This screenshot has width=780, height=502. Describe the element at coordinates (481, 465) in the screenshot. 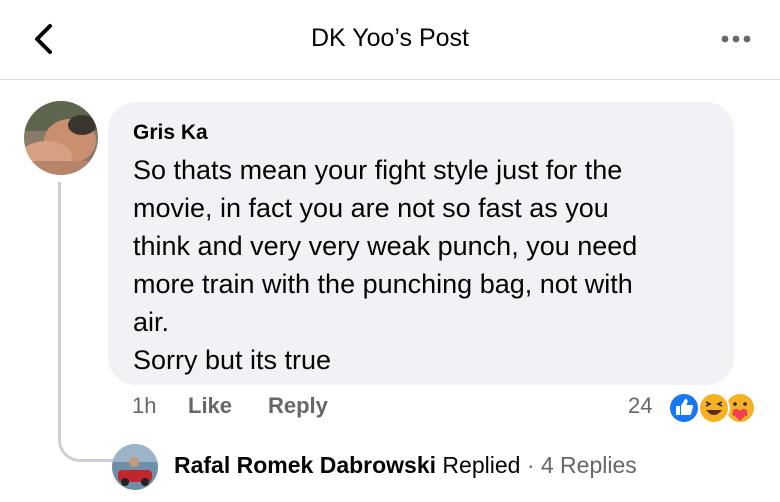

I see `replied-label: Replied` at that location.